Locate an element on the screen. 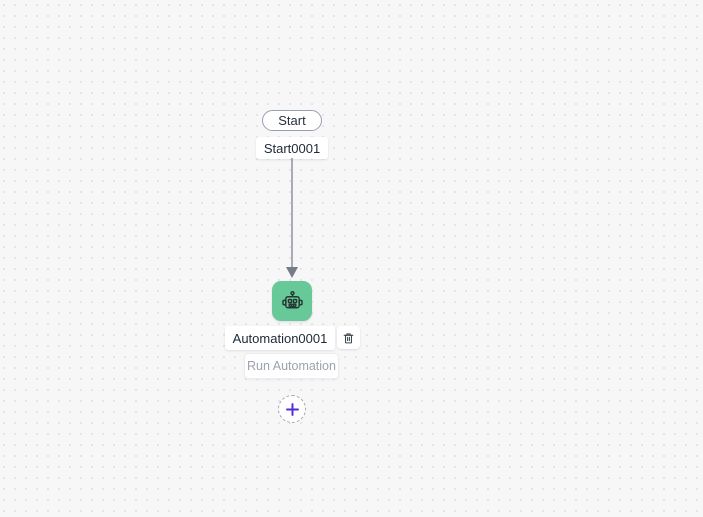  connector-arrow-icon is located at coordinates (292, 218).